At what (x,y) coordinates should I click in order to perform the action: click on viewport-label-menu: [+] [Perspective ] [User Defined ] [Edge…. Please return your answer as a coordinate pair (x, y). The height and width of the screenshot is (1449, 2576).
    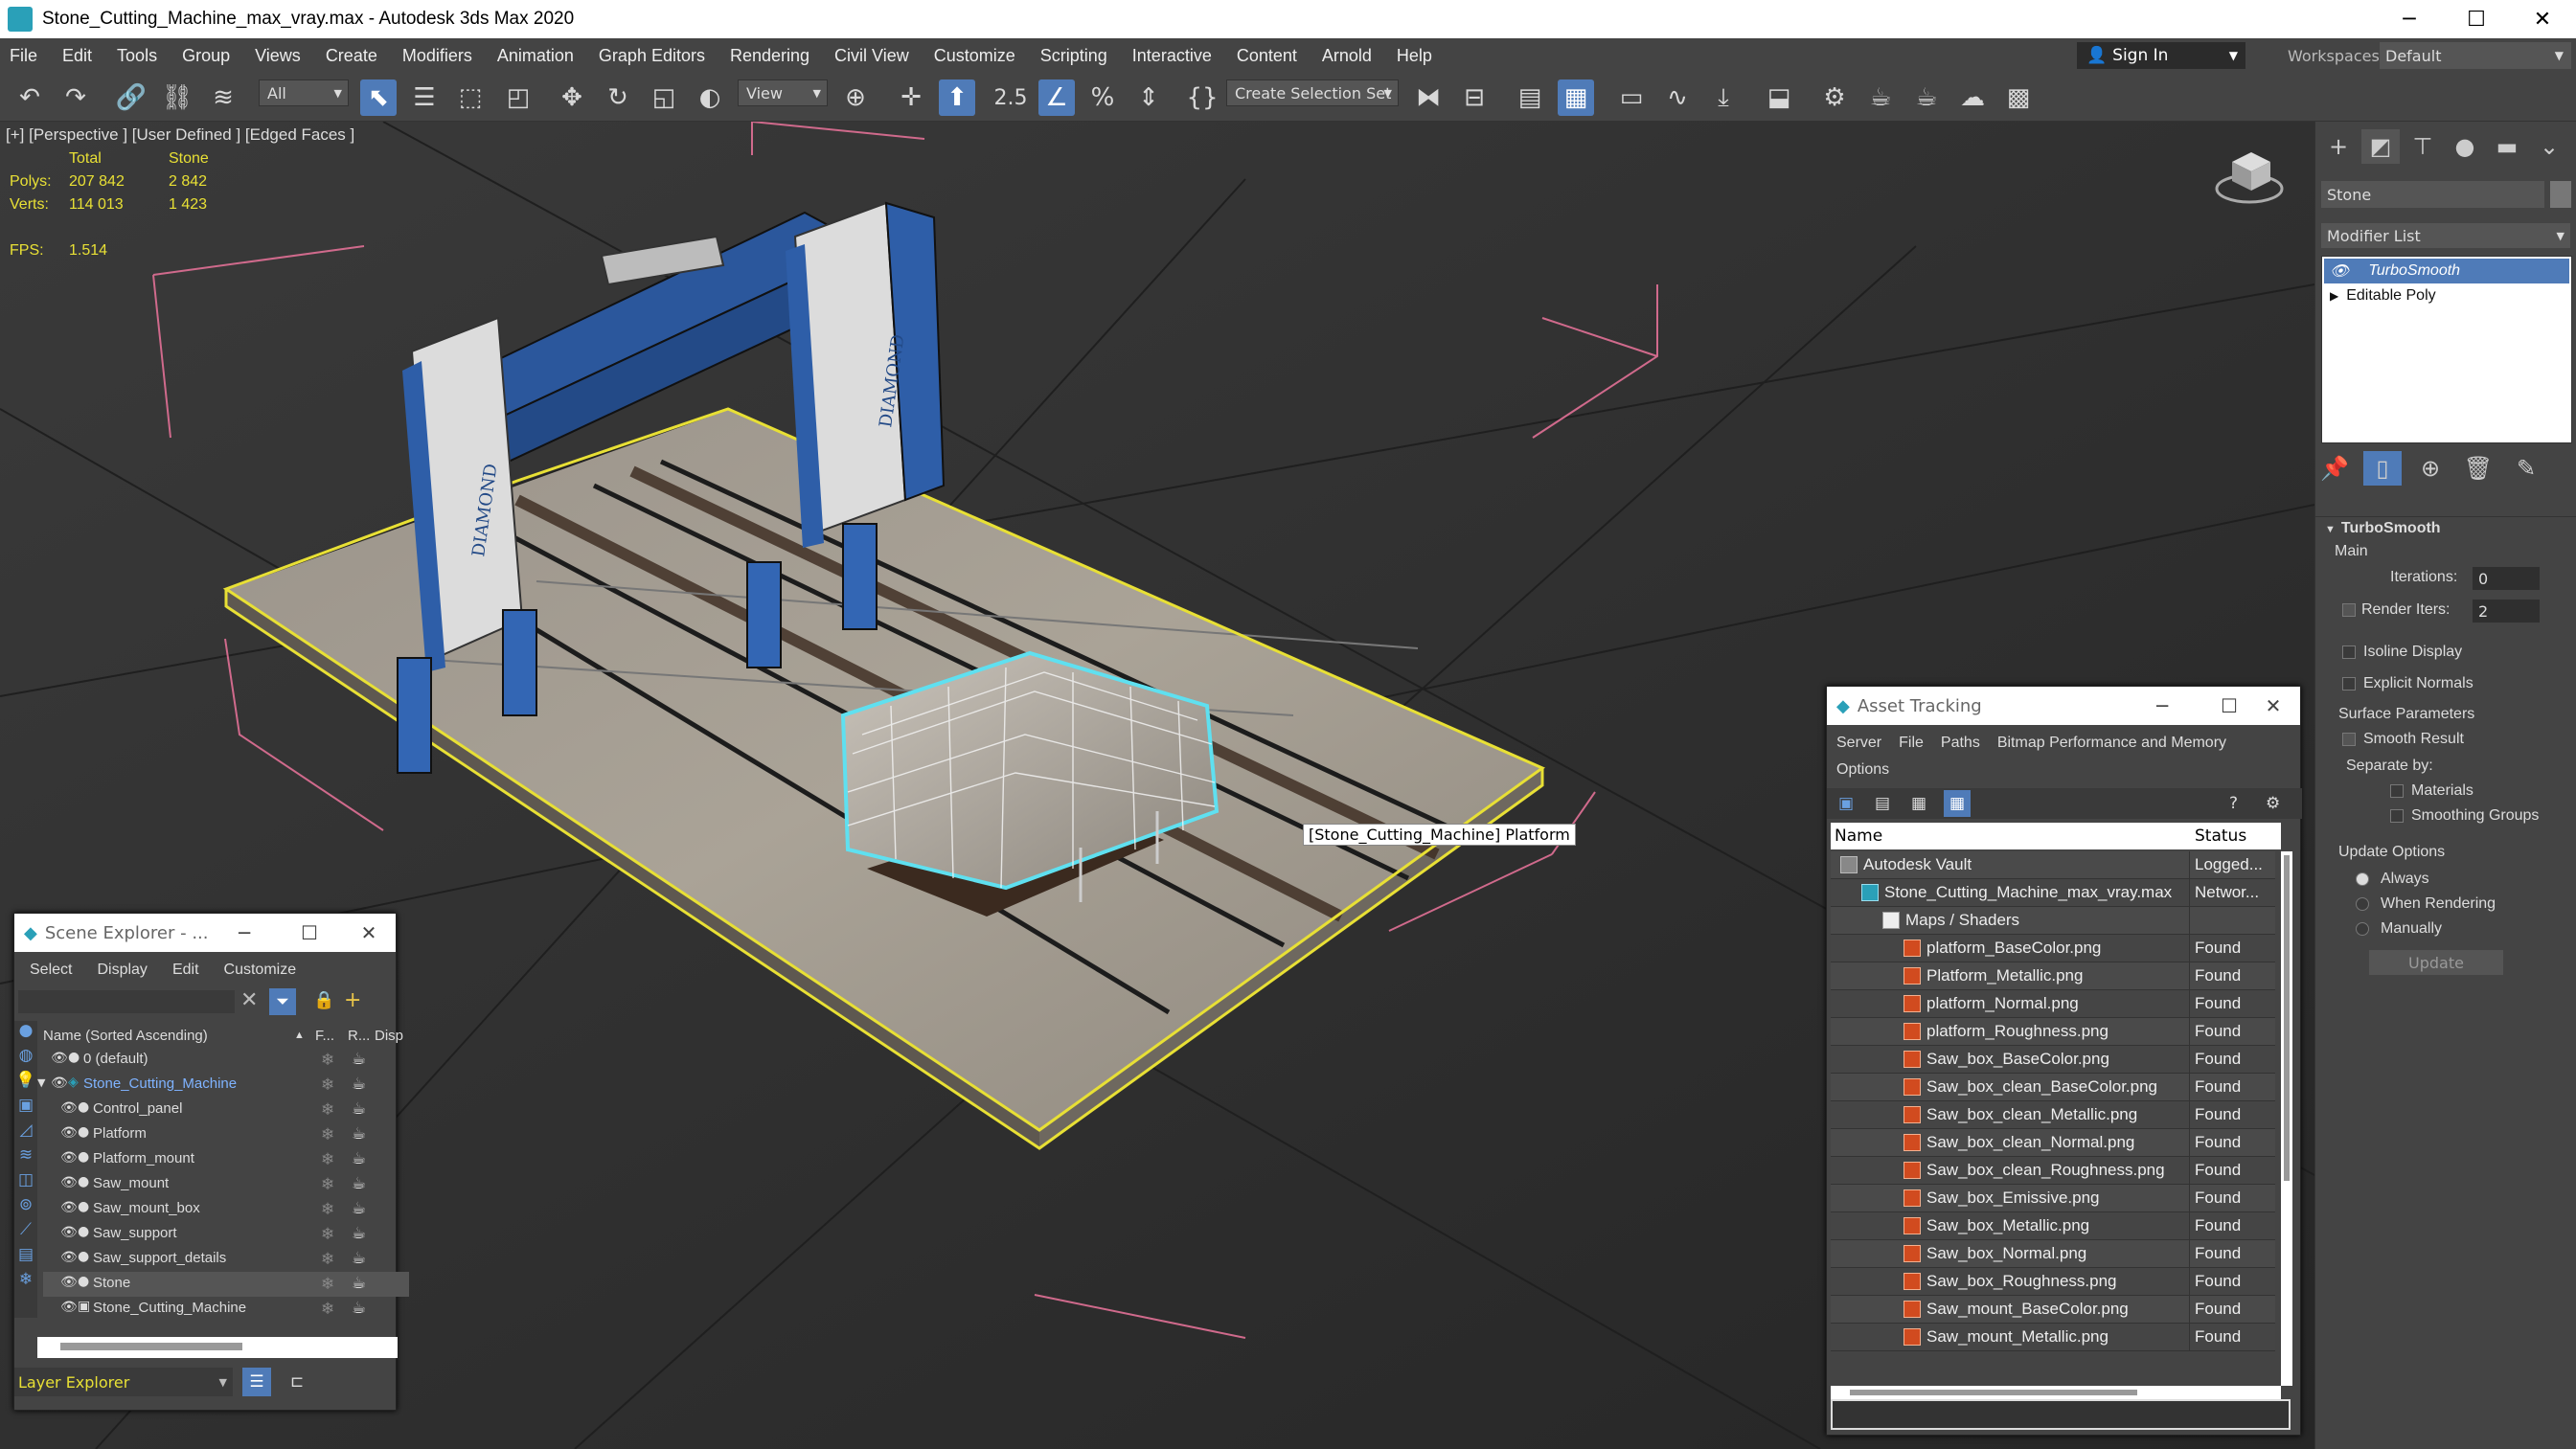
    Looking at the image, I should click on (180, 135).